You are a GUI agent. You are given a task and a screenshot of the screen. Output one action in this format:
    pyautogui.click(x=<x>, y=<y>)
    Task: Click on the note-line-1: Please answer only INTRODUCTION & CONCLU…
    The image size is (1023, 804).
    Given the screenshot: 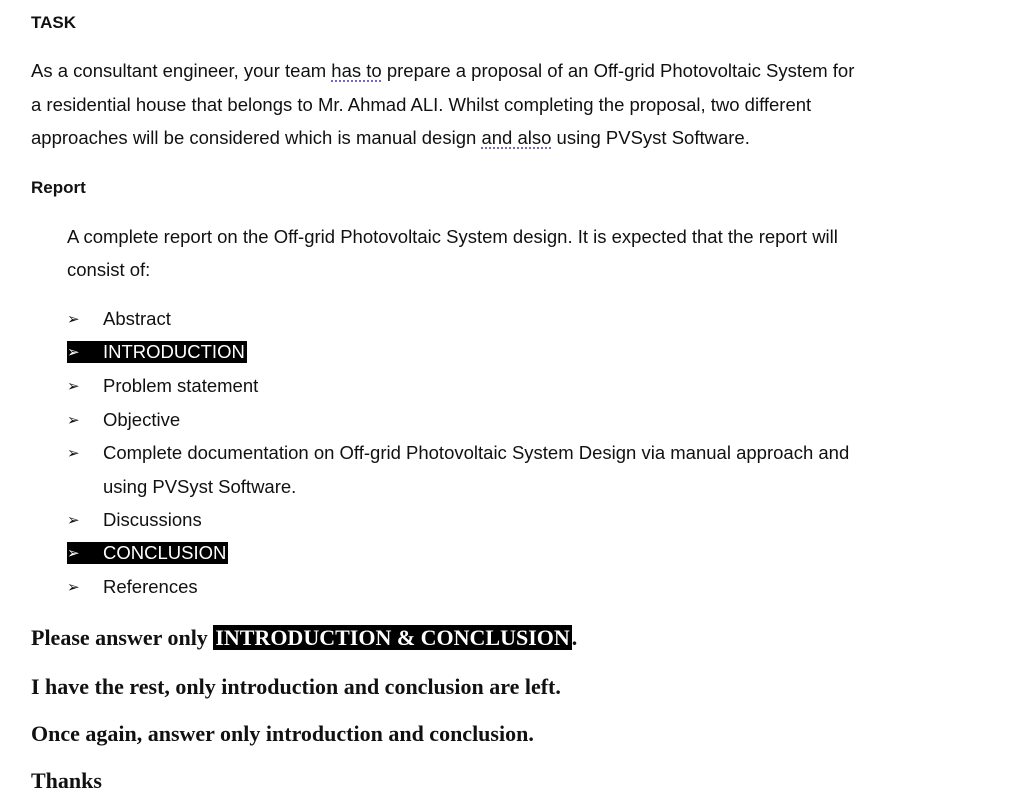 What is the action you would take?
    pyautogui.click(x=304, y=638)
    